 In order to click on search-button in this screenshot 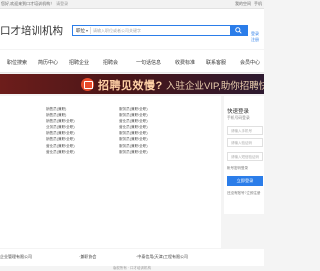, I will do `click(239, 30)`.